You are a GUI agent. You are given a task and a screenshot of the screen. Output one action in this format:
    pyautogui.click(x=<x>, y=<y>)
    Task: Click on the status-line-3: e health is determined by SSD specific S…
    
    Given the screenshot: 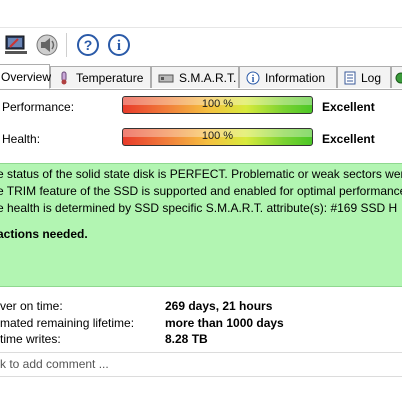 What is the action you would take?
    pyautogui.click(x=199, y=208)
    